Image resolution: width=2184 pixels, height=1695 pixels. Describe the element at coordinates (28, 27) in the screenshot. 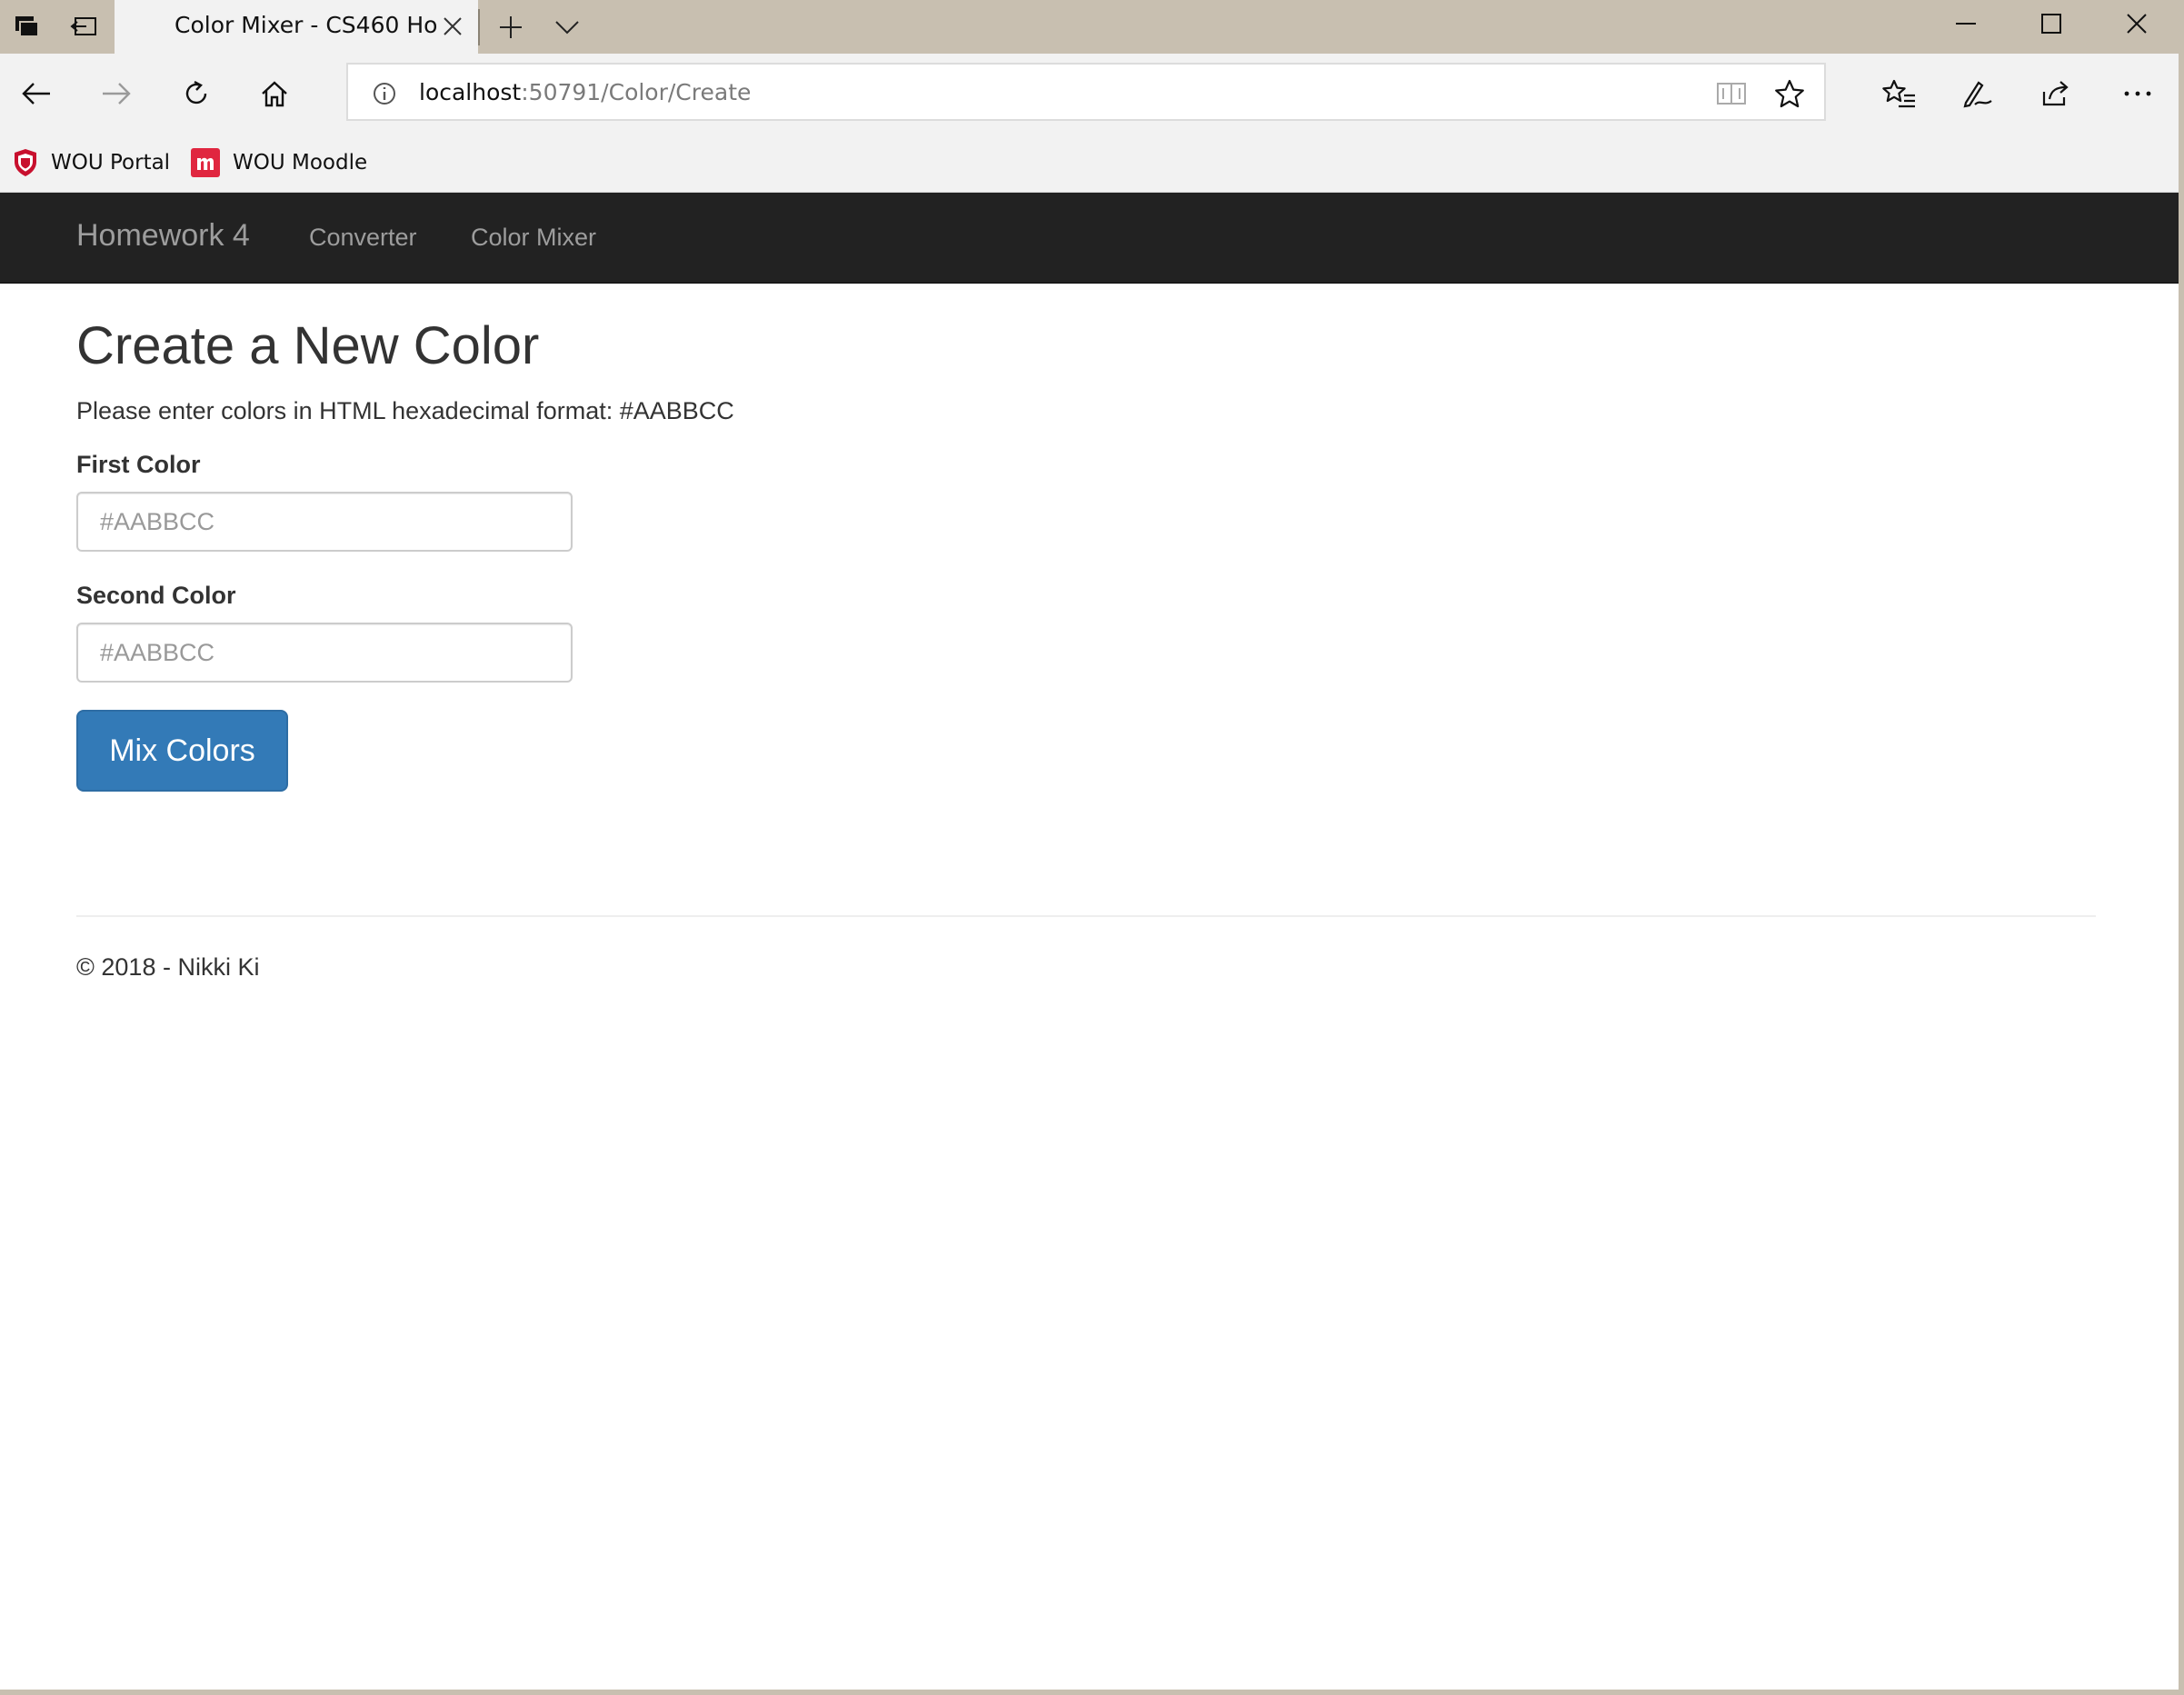

I see `tab-actions-icon` at that location.